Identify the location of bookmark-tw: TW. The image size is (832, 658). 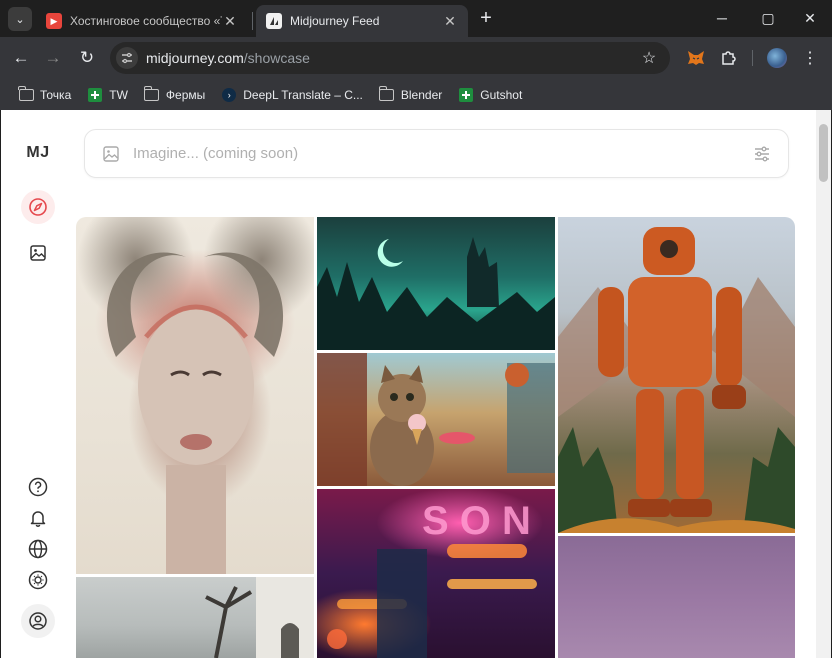
(107, 95).